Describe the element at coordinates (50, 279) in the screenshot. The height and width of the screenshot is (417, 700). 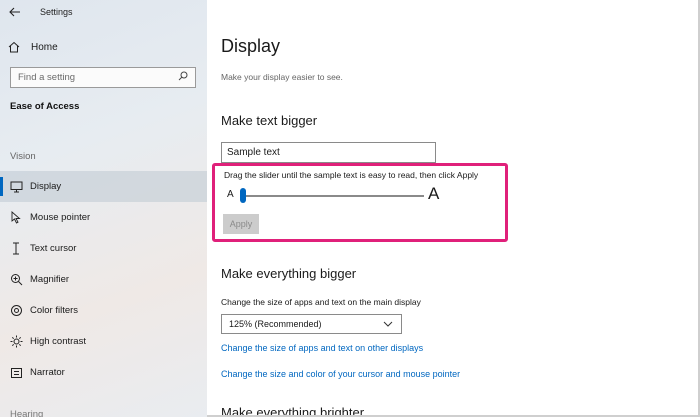
I see `sidebar-item-label: Magnifier` at that location.